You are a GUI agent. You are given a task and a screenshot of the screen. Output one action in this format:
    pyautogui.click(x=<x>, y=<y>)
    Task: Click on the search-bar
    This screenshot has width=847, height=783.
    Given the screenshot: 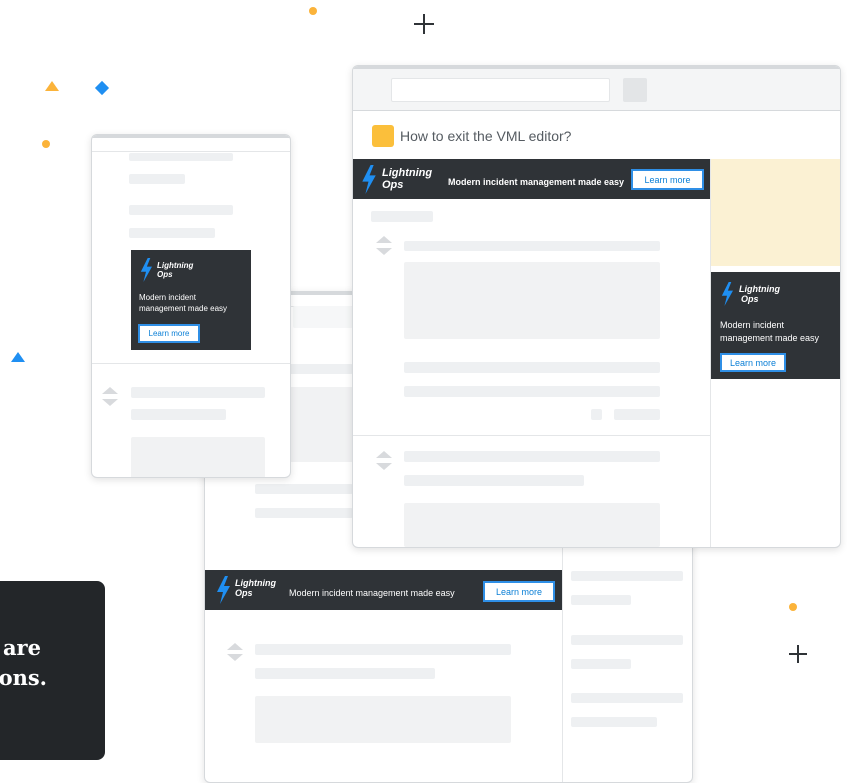 What is the action you would take?
    pyautogui.click(x=500, y=90)
    